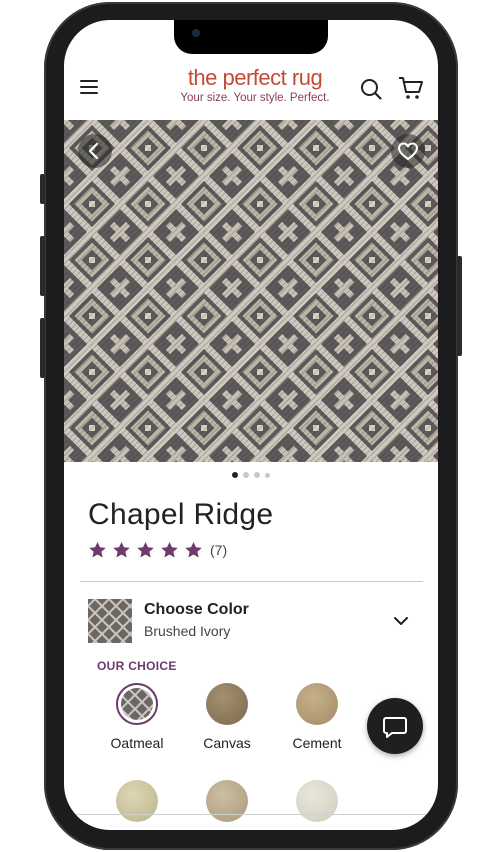 This screenshot has height=852, width=502. Describe the element at coordinates (110, 621) in the screenshot. I see `selected-color-swatch` at that location.